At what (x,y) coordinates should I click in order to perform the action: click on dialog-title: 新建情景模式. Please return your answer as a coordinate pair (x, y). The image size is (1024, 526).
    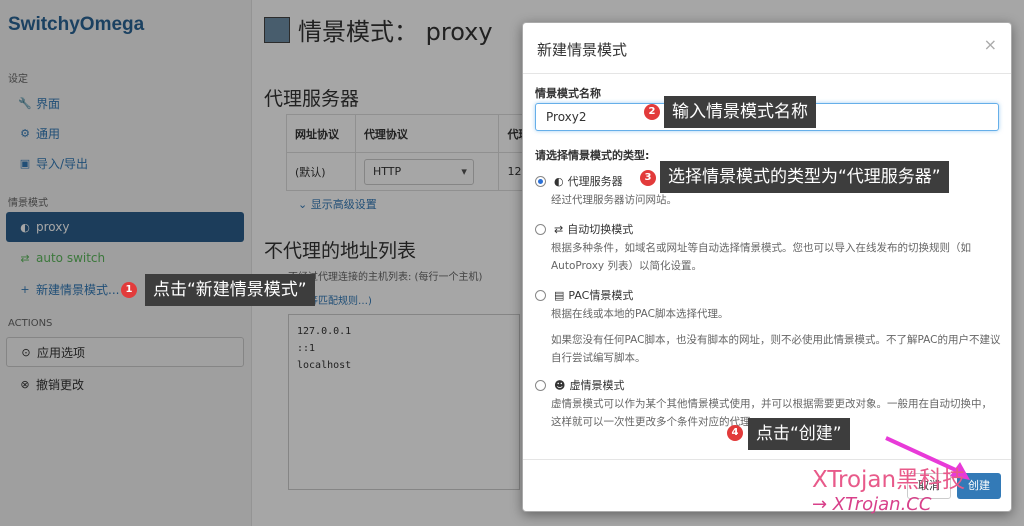
    Looking at the image, I should click on (582, 50).